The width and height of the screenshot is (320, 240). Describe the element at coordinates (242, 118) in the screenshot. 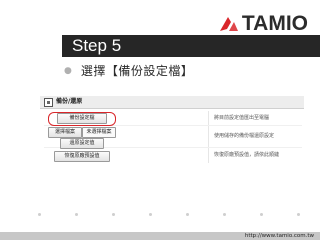

I see `backup-description: 將目前設定值匯出至電腦` at that location.